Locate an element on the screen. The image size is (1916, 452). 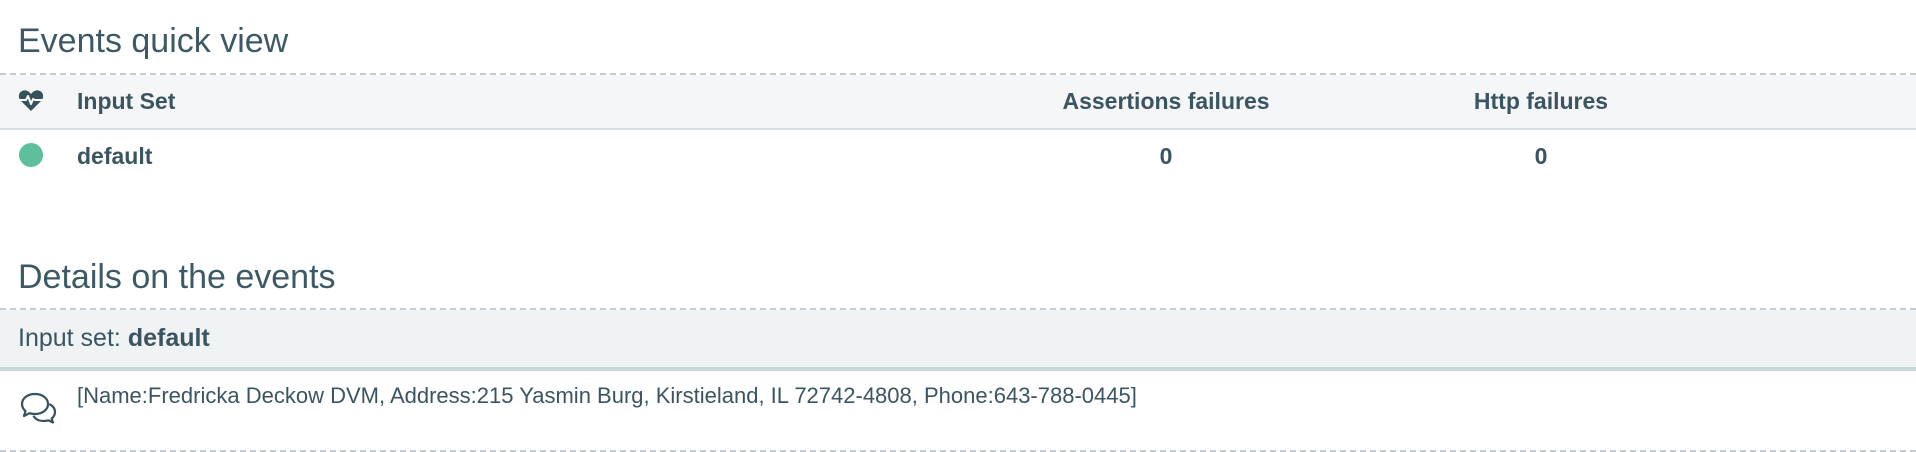
header-divider is located at coordinates (958, 129).